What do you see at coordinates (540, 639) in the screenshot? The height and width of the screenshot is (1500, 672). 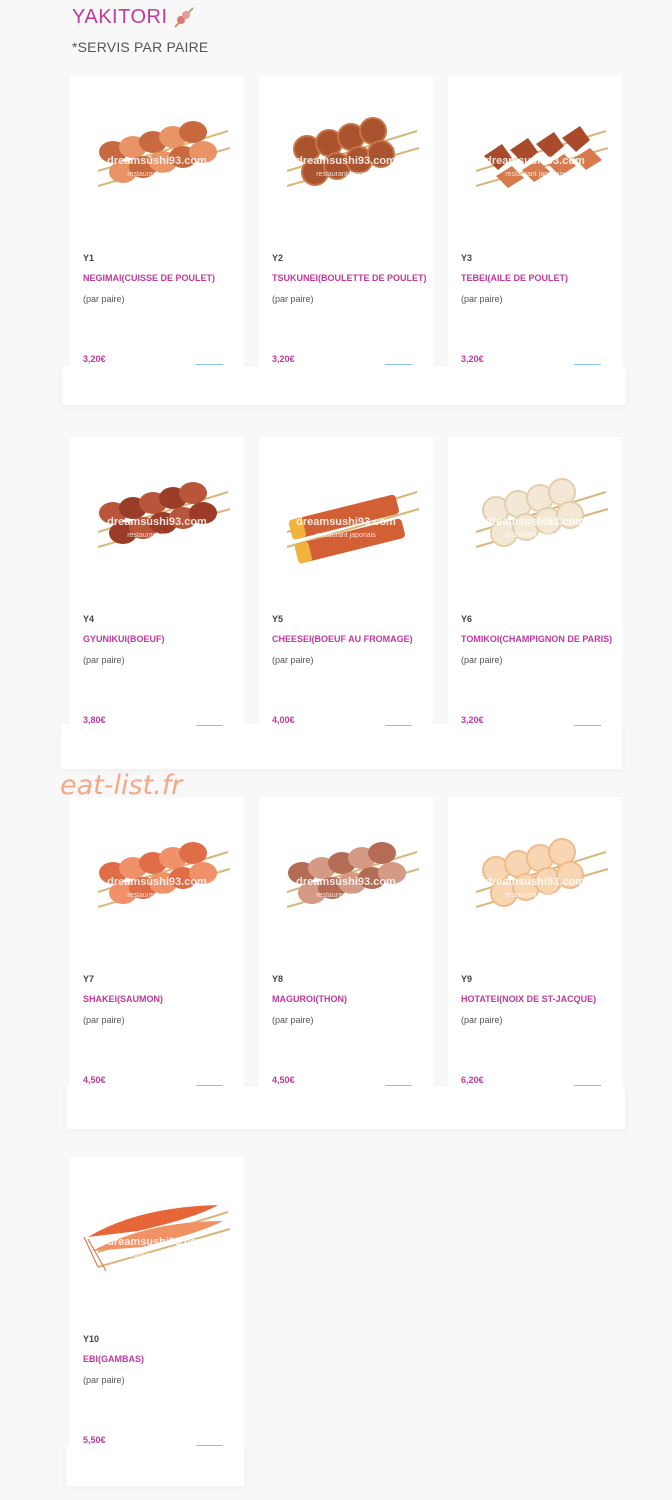 I see `product-name: TOMIKOI(CHAMPIGNON DE PARIS)` at bounding box center [540, 639].